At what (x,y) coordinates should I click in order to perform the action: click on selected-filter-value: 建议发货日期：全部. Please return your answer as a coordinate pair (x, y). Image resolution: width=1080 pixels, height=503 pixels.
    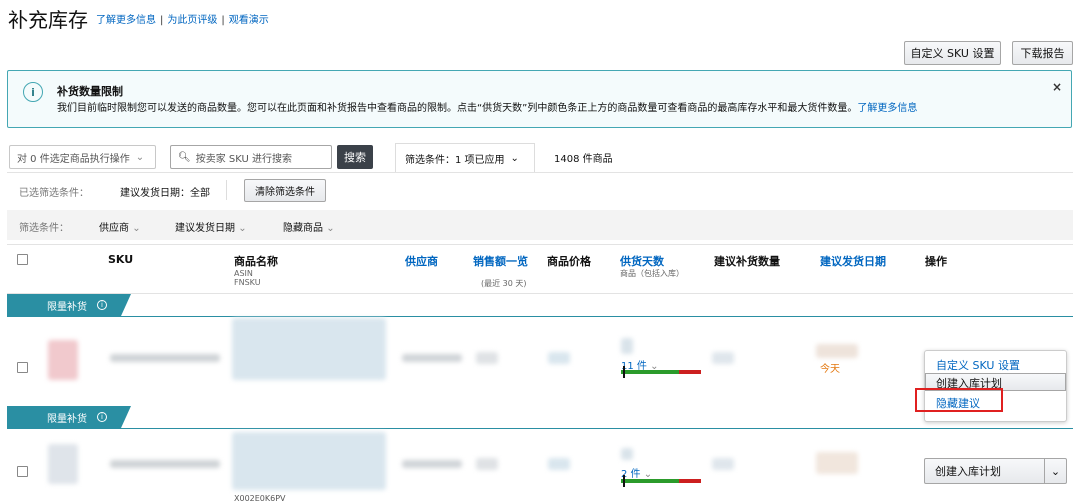
    Looking at the image, I should click on (165, 193).